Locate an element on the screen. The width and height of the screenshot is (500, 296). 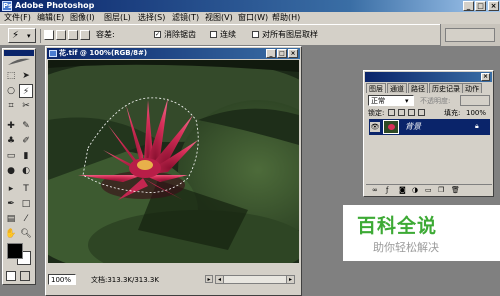
menu-edit: 编辑(E) is located at coordinates (50, 18).